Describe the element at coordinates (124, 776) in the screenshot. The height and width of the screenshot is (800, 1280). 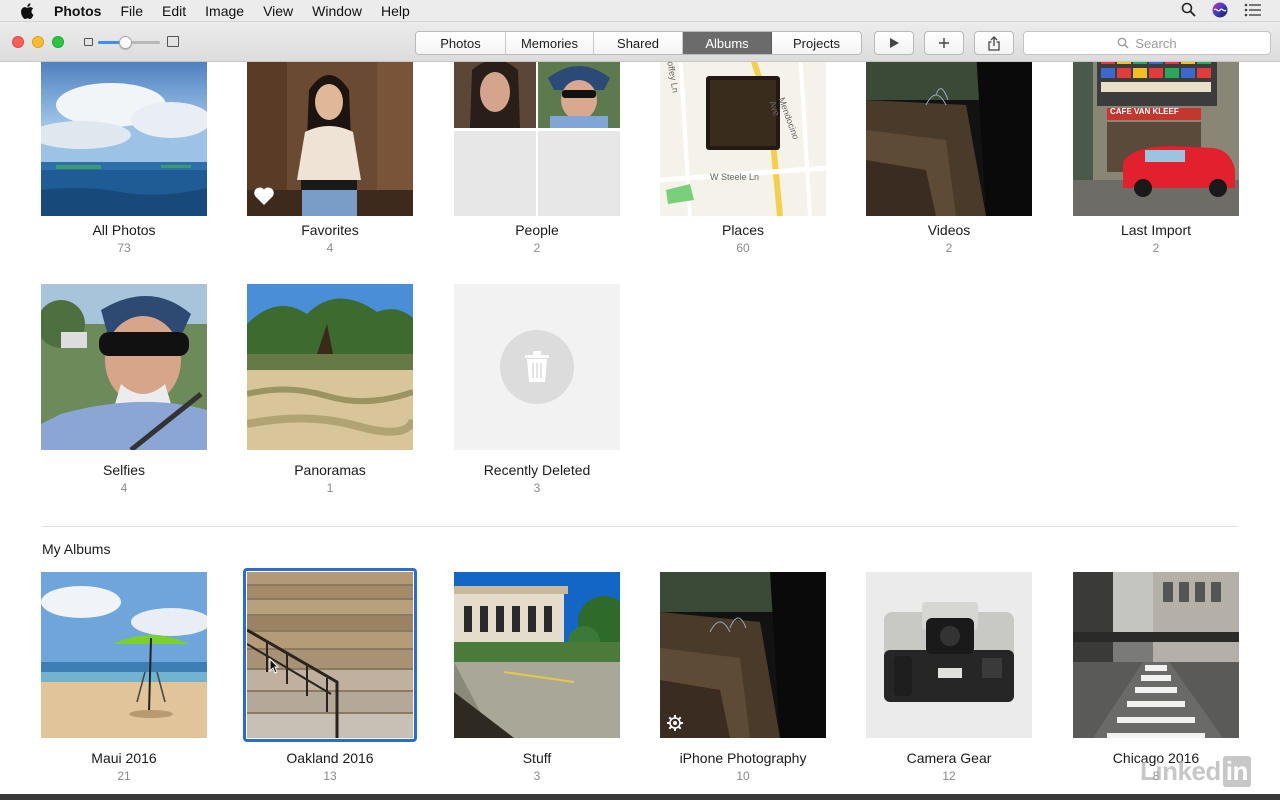
I see `album-count: 21` at that location.